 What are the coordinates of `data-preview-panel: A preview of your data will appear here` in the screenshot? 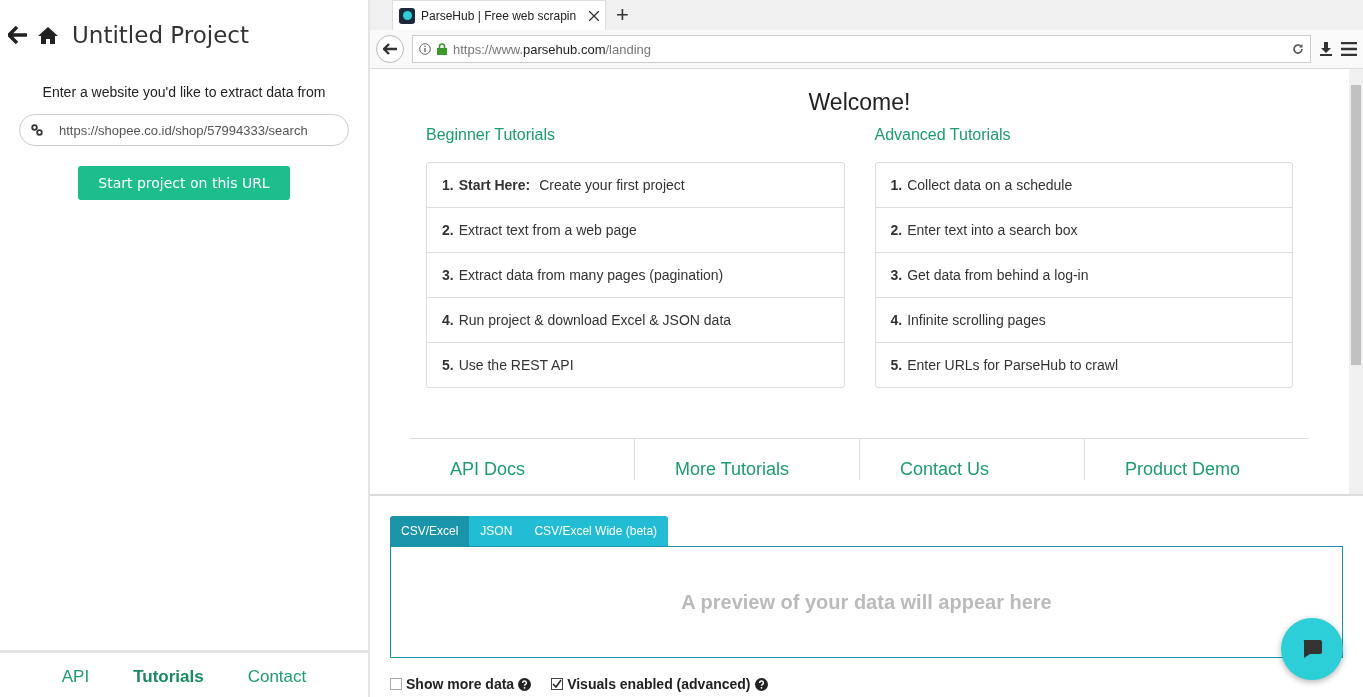 It's located at (866, 602).